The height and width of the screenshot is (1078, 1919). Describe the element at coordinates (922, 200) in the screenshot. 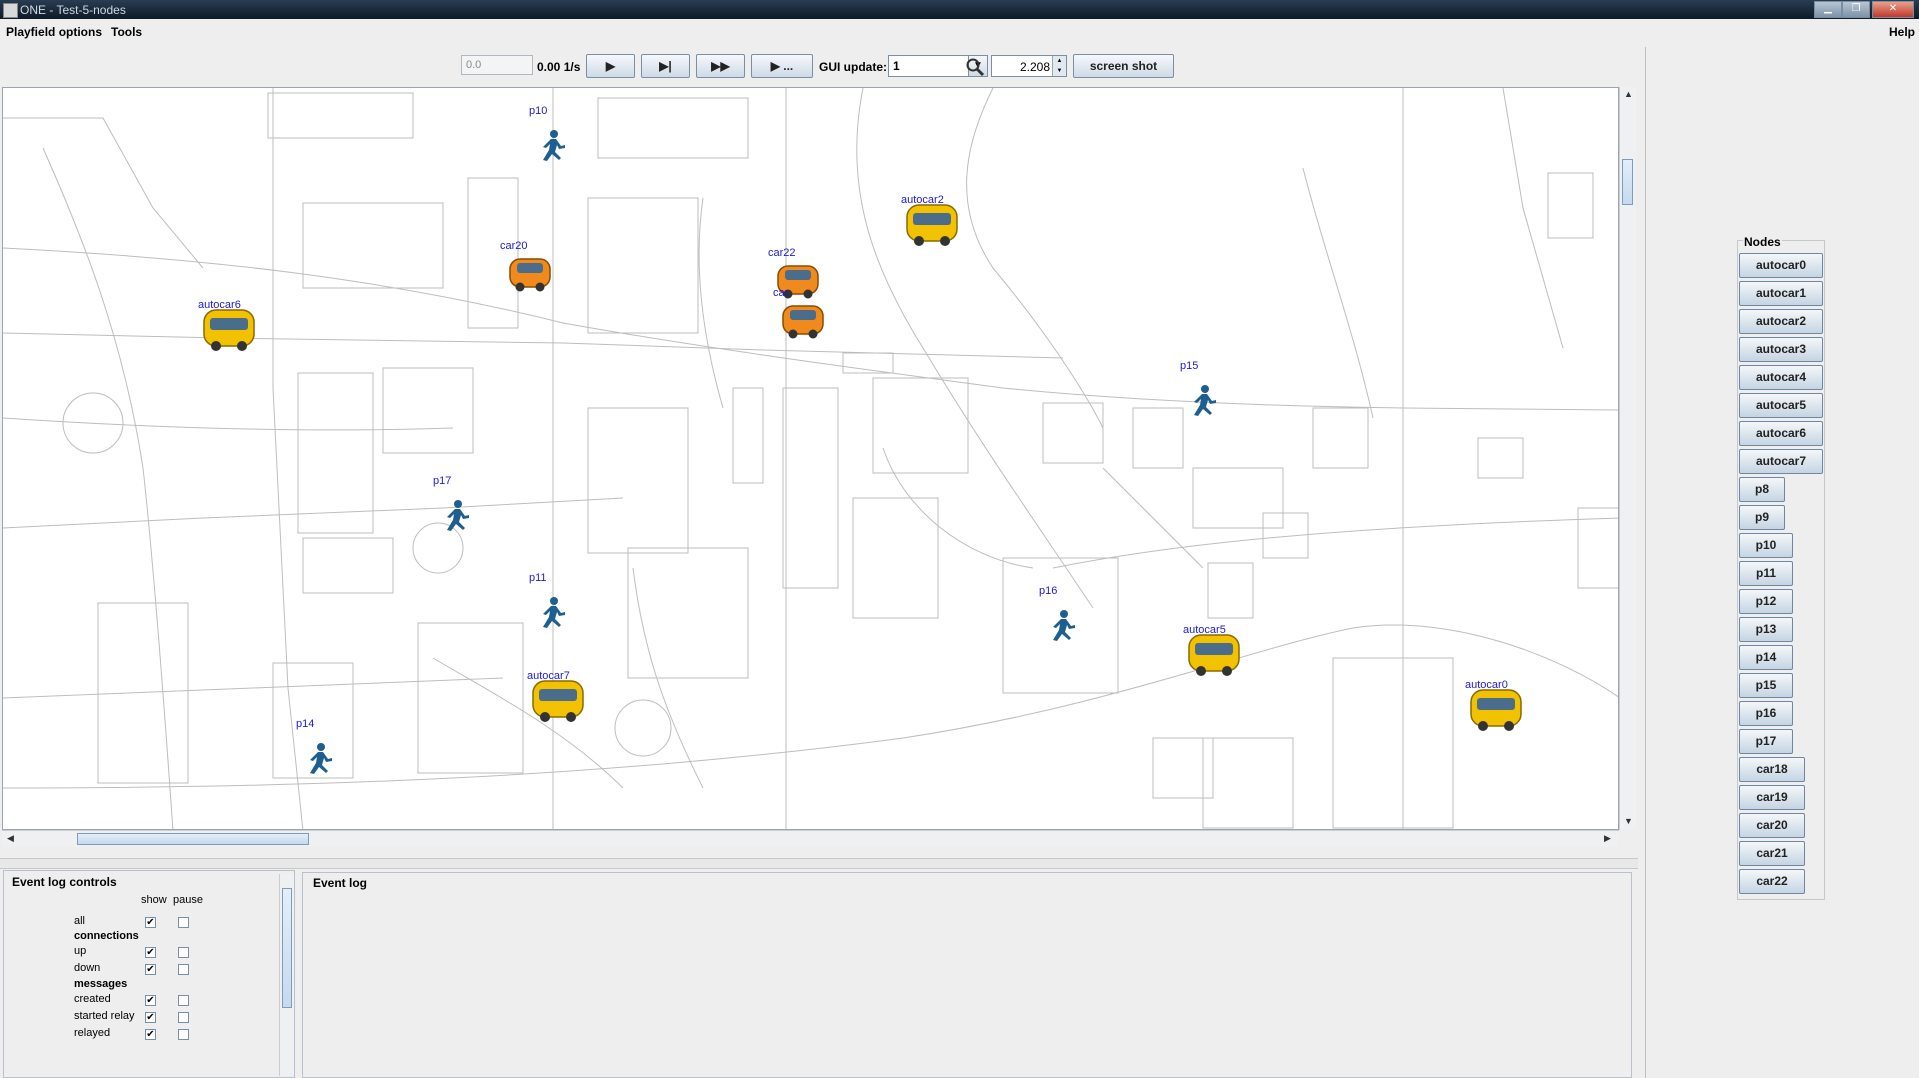

I see `node-label: autocar2` at that location.